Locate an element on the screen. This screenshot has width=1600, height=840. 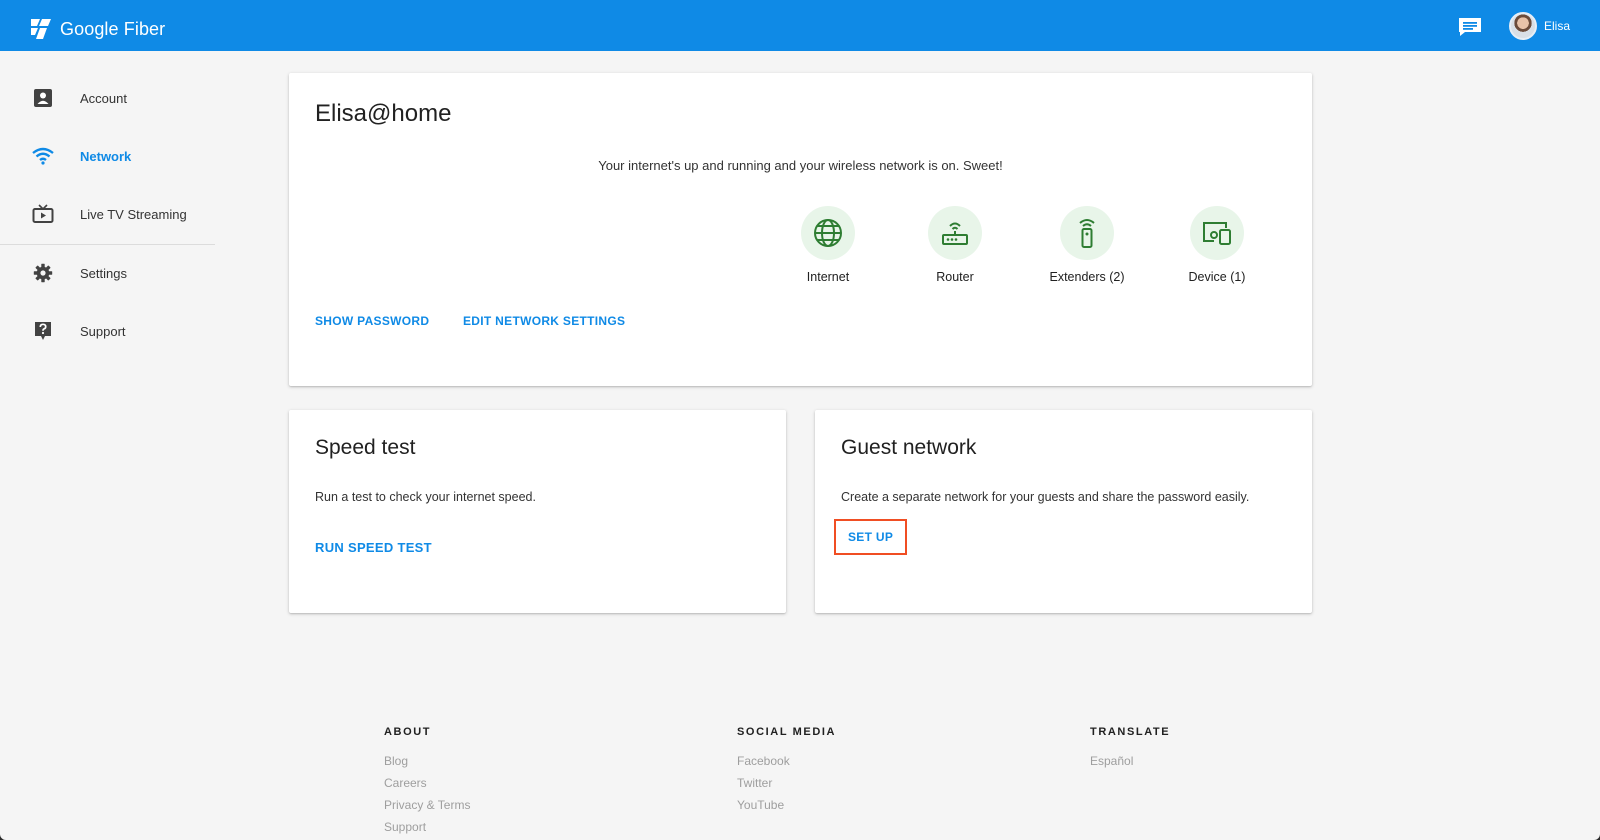
speed-test-description: Run a test to check your internet speed. is located at coordinates (425, 497).